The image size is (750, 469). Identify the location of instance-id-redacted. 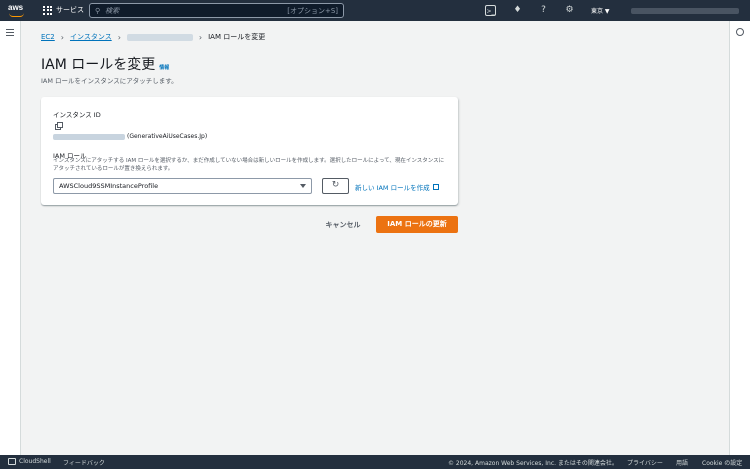
(89, 136).